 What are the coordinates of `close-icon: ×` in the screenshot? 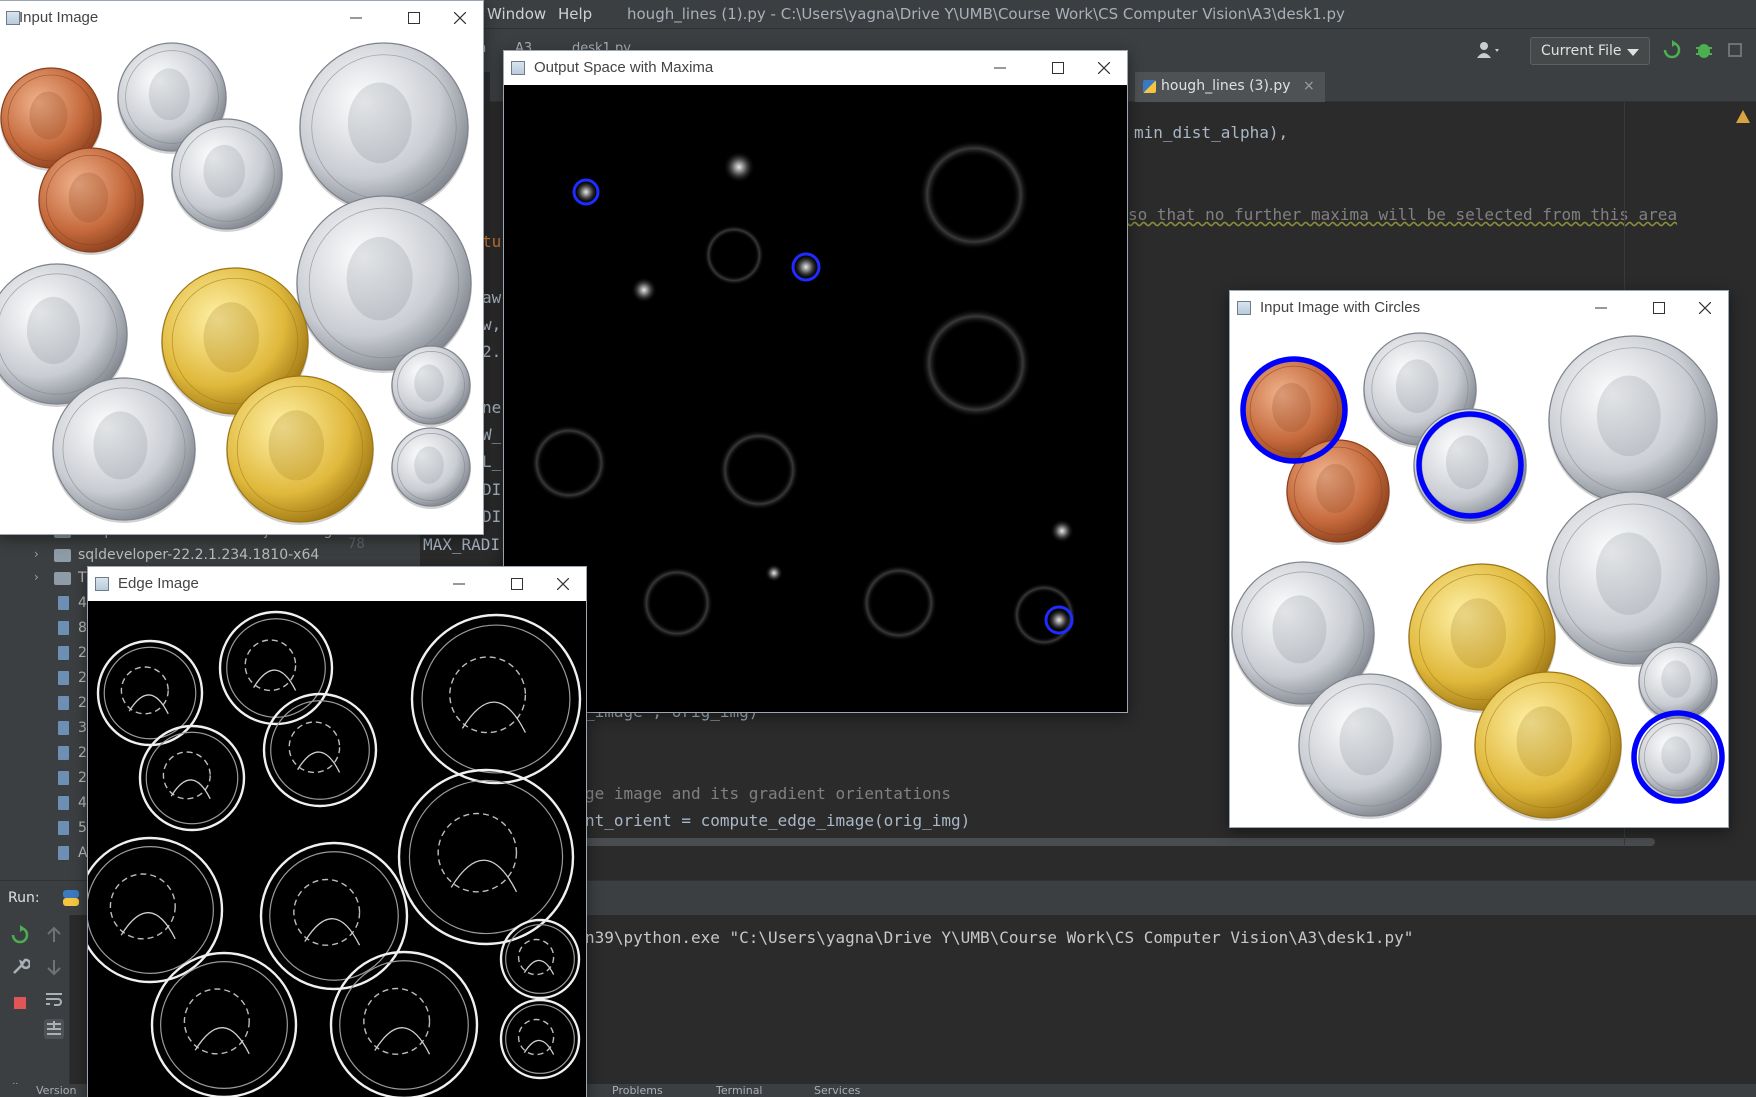 It's located at (1309, 86).